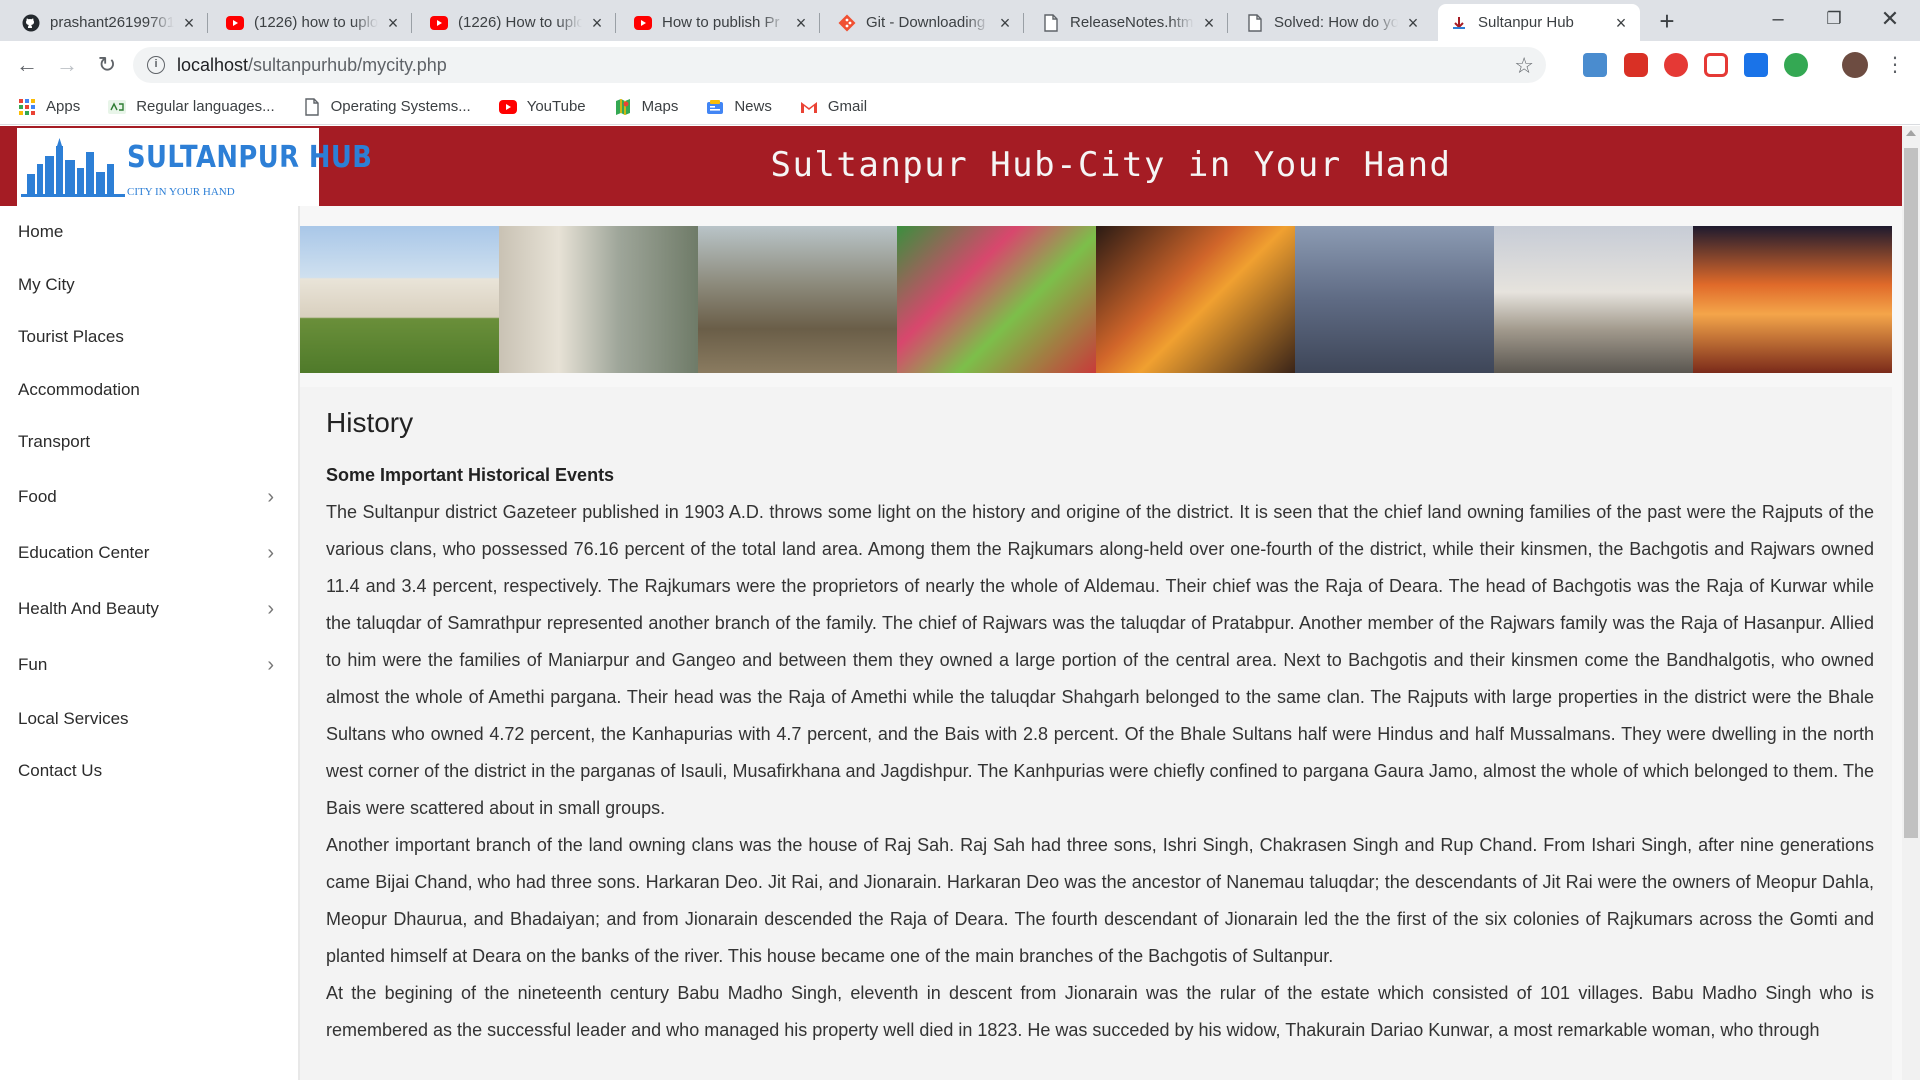 Image resolution: width=1920 pixels, height=1080 pixels. Describe the element at coordinates (1459, 23) in the screenshot. I see `site-favicon` at that location.